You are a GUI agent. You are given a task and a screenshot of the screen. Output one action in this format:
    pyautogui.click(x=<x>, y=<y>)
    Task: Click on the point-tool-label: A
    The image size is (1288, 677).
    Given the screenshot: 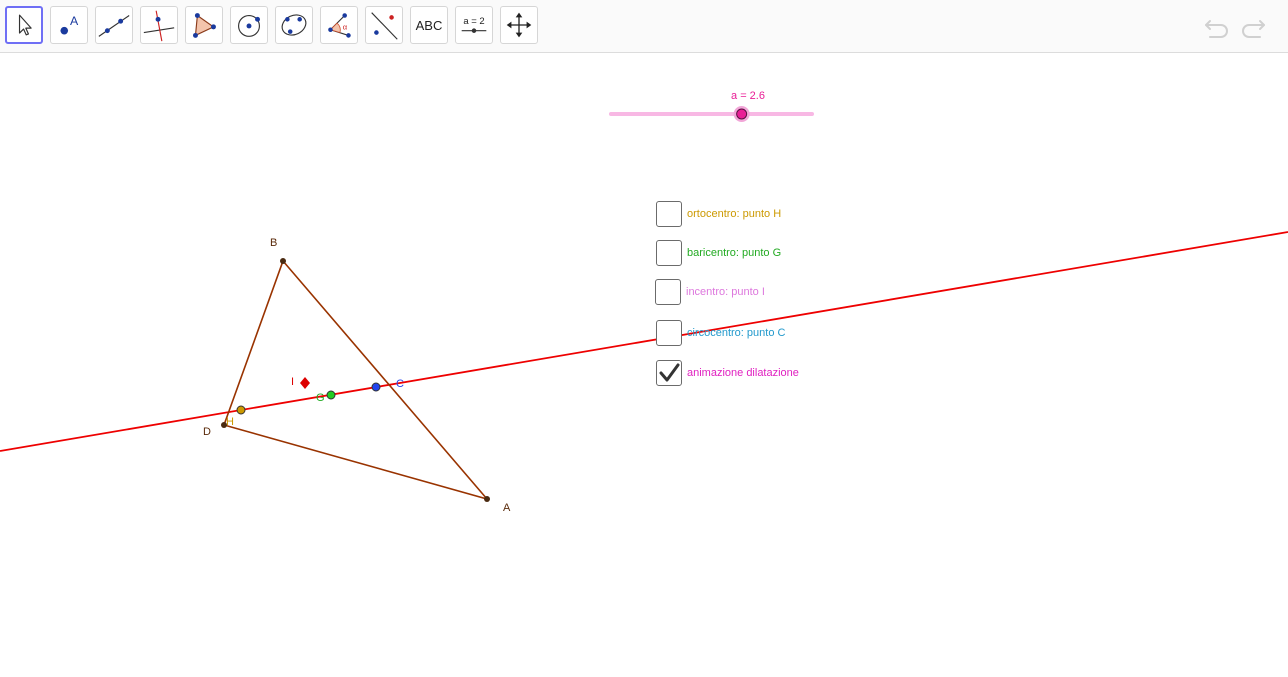 What is the action you would take?
    pyautogui.click(x=74, y=21)
    